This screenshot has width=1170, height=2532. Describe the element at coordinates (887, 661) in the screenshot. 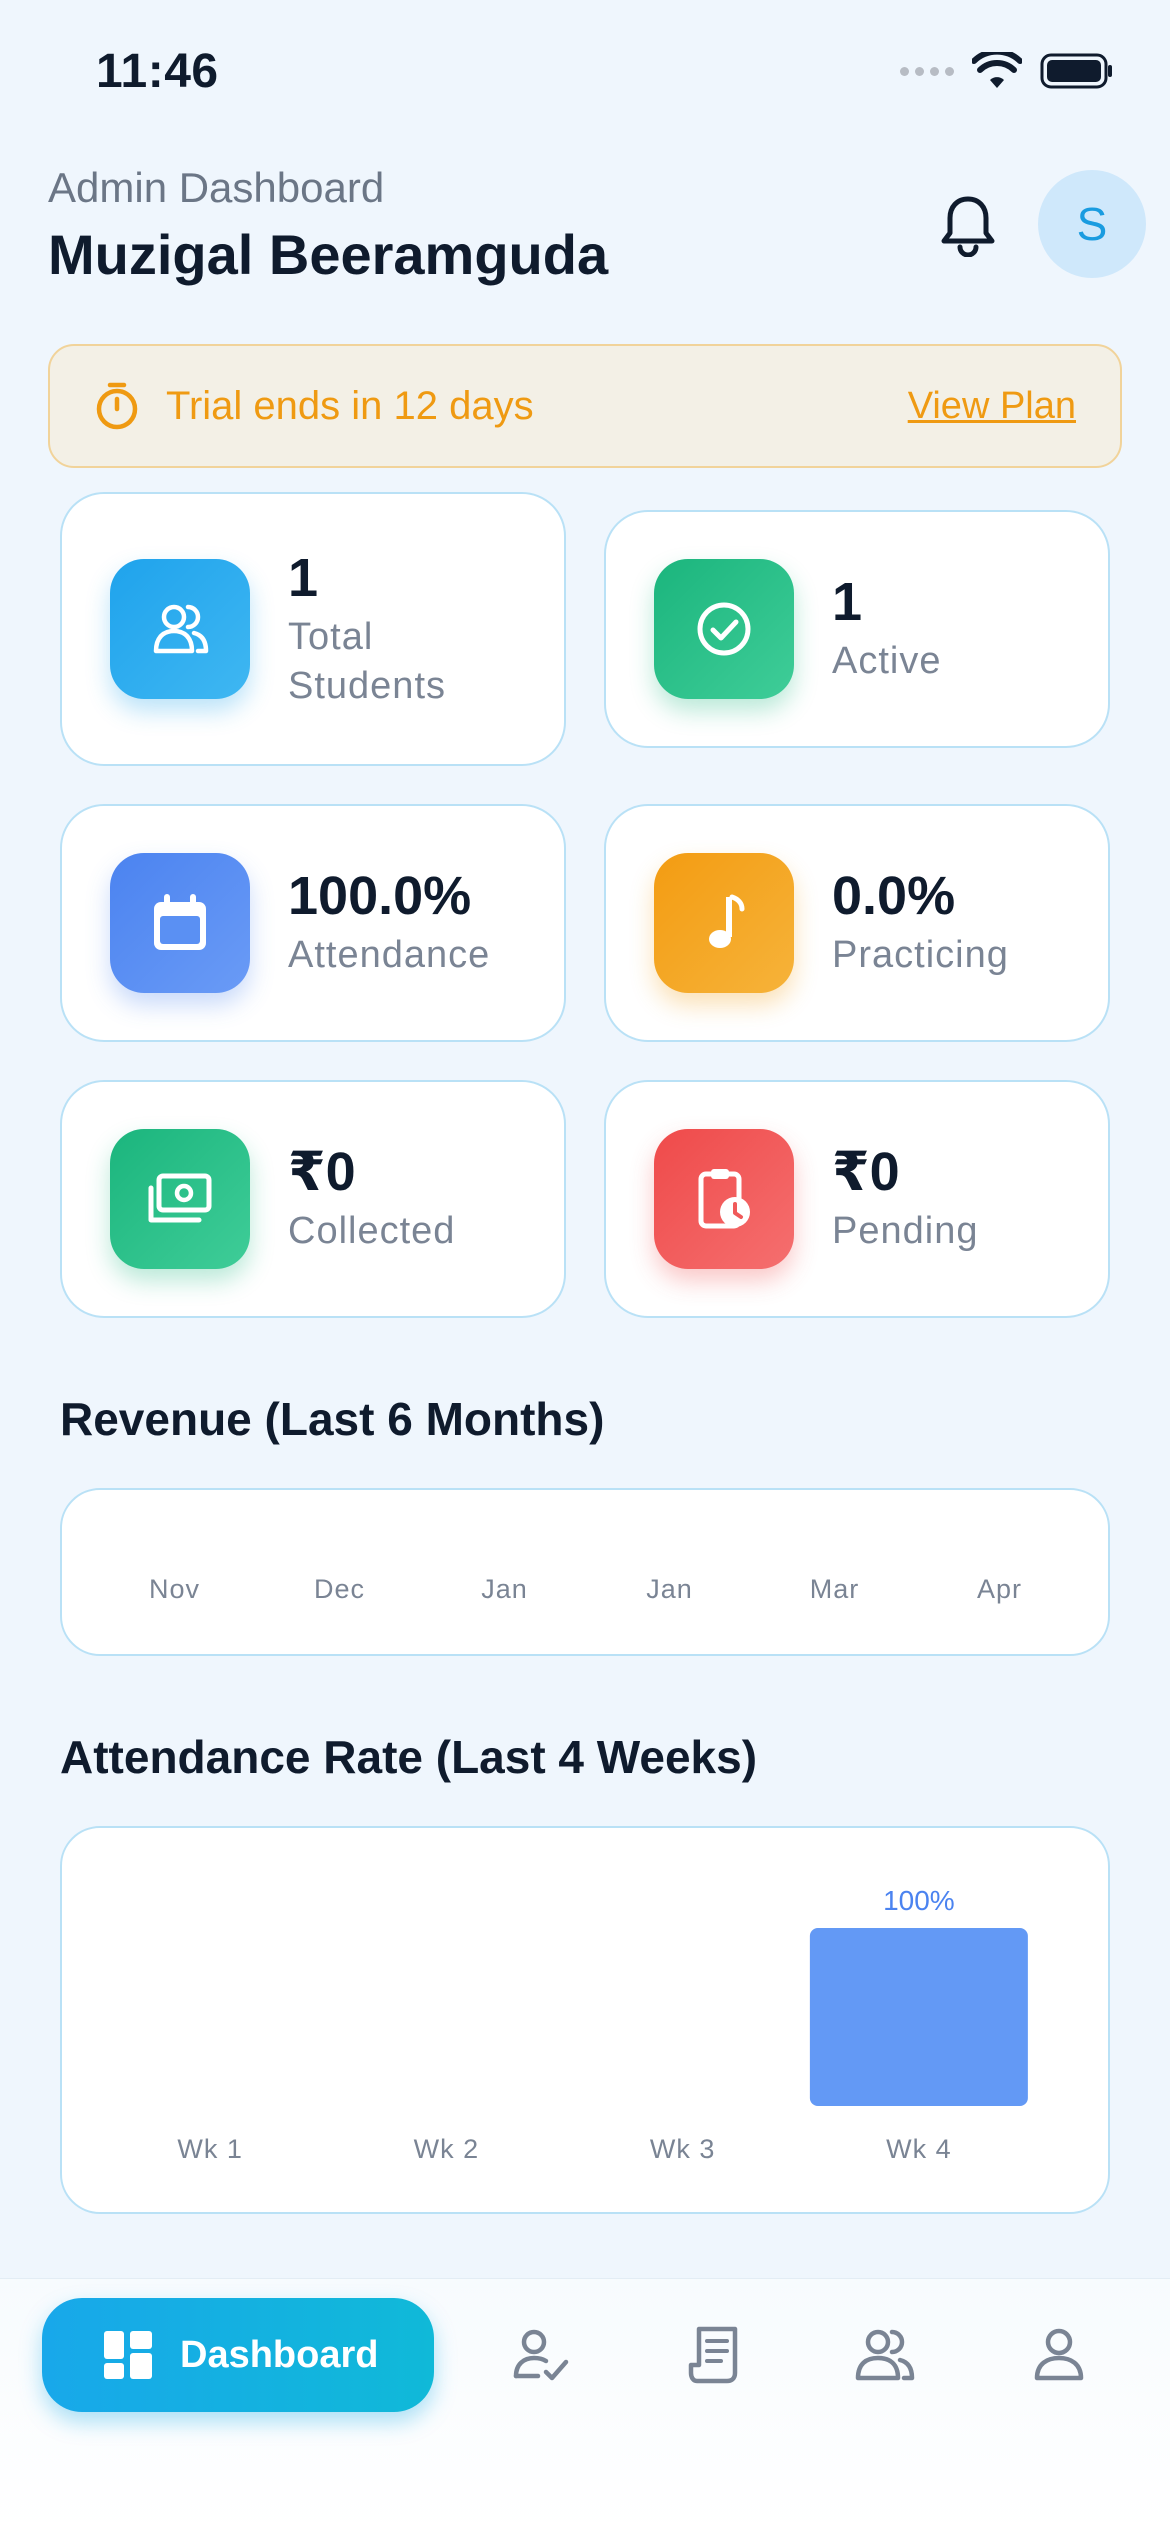

I see `stat-label: Active` at that location.